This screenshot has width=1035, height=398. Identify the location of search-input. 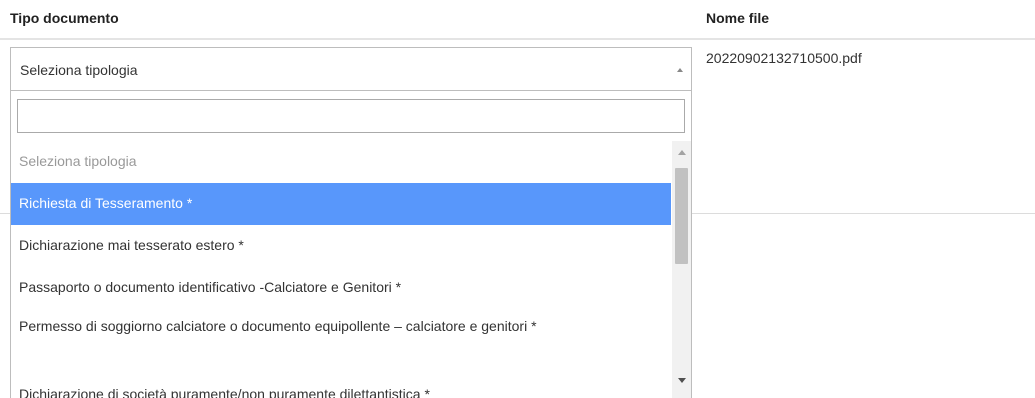
(351, 116).